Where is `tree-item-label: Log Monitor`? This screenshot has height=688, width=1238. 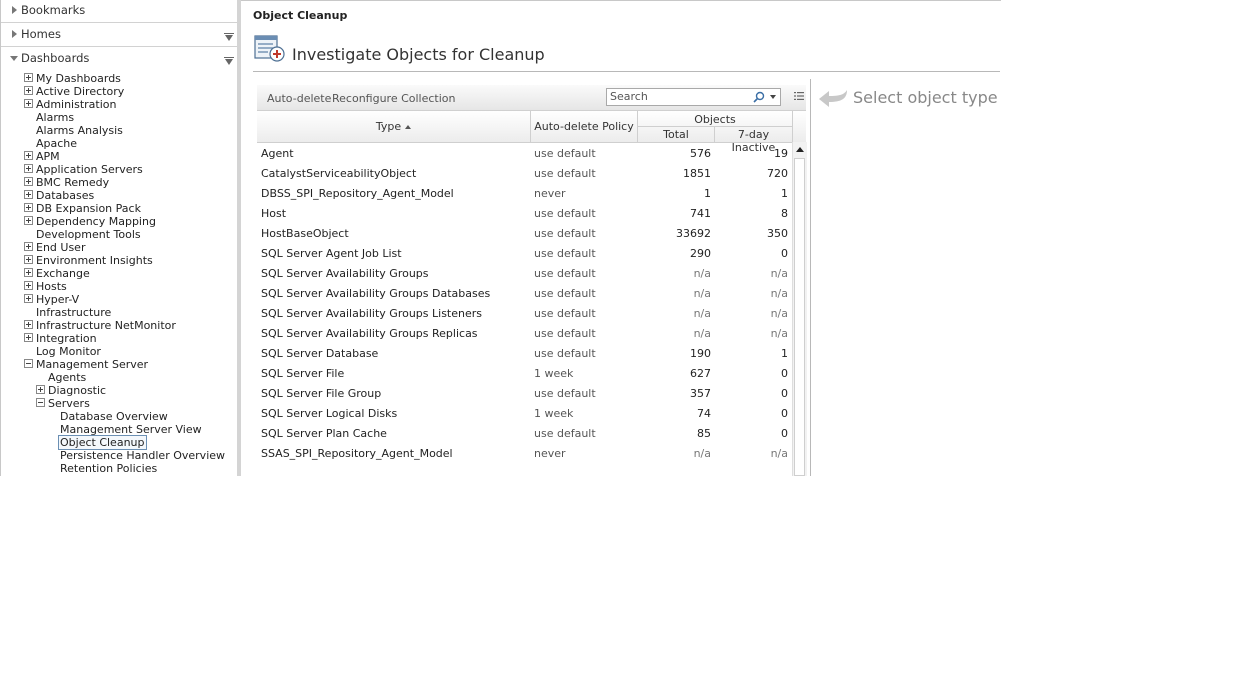
tree-item-label: Log Monitor is located at coordinates (68, 351).